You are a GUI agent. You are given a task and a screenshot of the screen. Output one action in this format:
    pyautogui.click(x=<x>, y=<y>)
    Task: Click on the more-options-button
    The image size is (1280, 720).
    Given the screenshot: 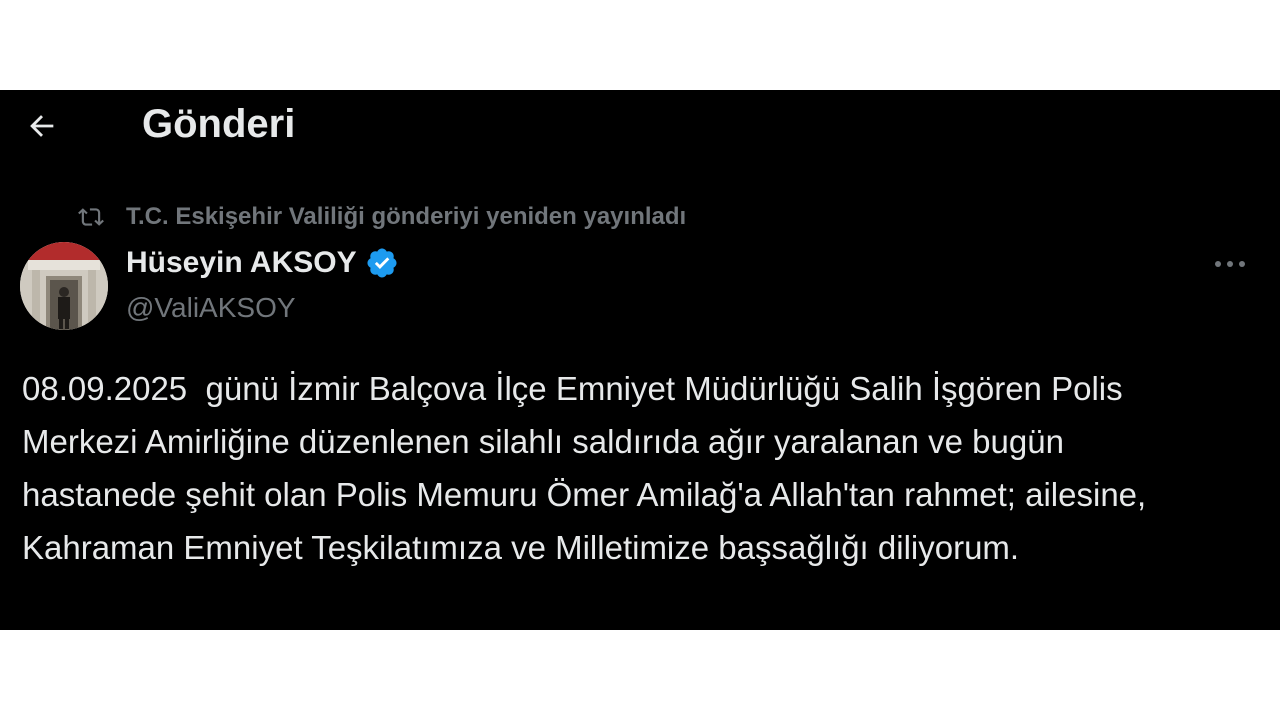 What is the action you would take?
    pyautogui.click(x=1230, y=264)
    